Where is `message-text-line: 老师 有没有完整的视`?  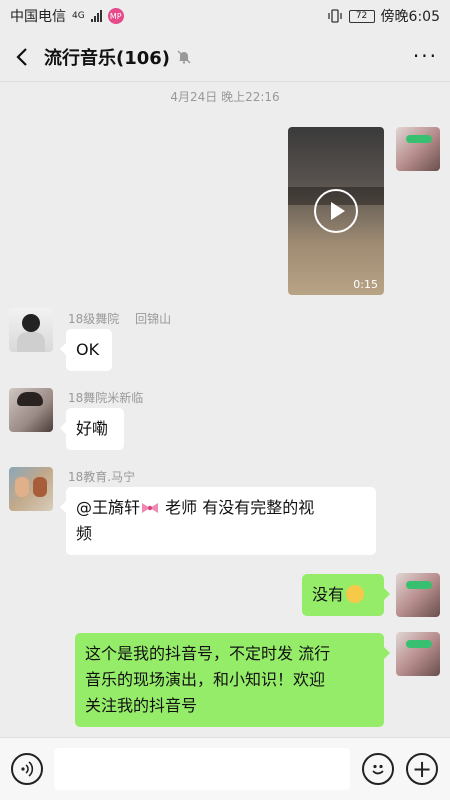
message-text-line: 老师 有没有完整的视 is located at coordinates (237, 507).